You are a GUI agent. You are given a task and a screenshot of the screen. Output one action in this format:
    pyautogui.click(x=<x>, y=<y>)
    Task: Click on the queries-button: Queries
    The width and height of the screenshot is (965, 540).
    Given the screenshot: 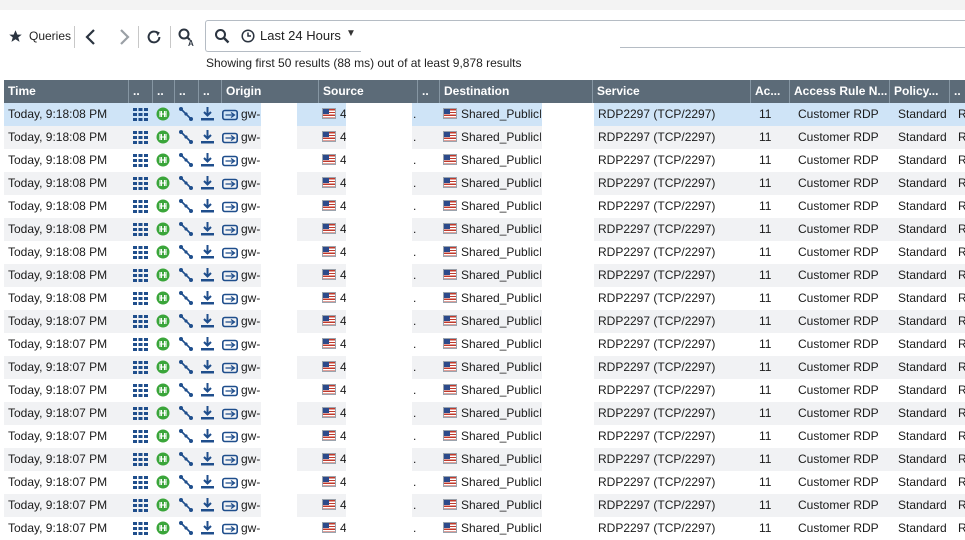 What is the action you would take?
    pyautogui.click(x=39, y=36)
    